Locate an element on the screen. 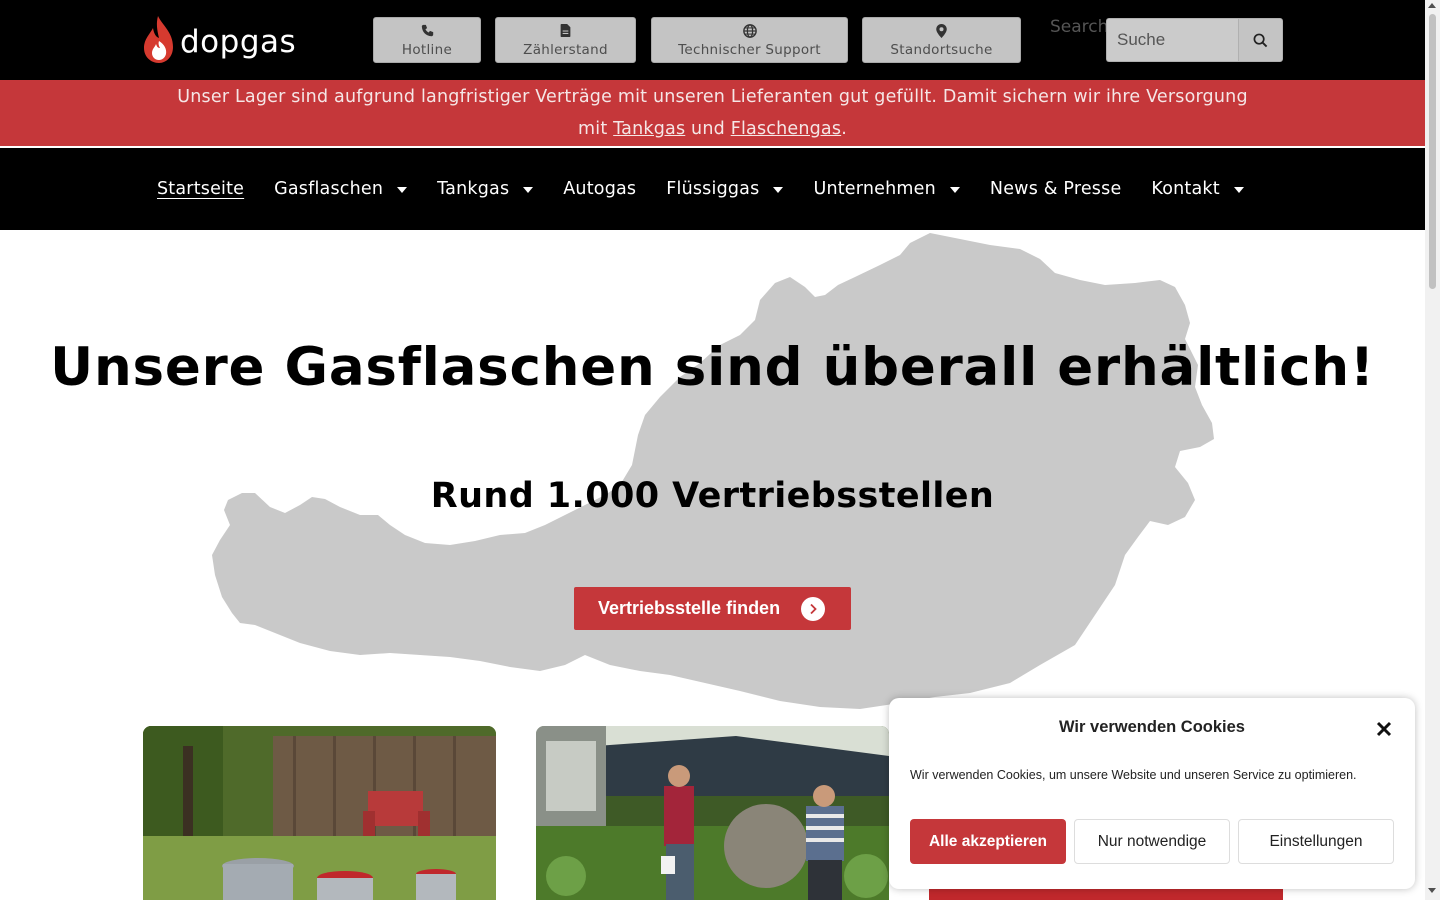  hotline-button: Hotline is located at coordinates (427, 40).